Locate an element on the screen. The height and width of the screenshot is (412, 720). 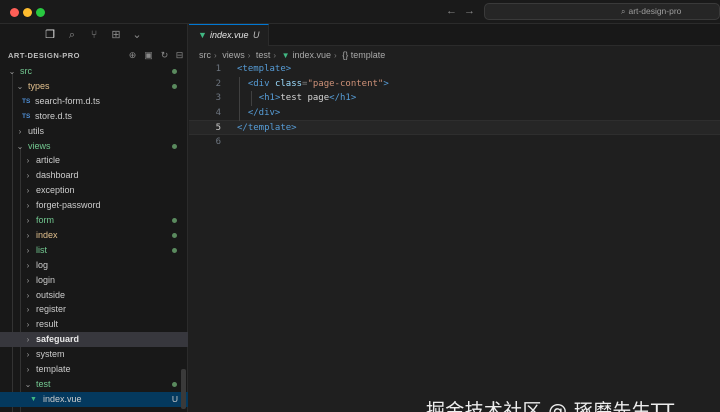
forward-arrow-icon: → is located at coordinates (469, 11).